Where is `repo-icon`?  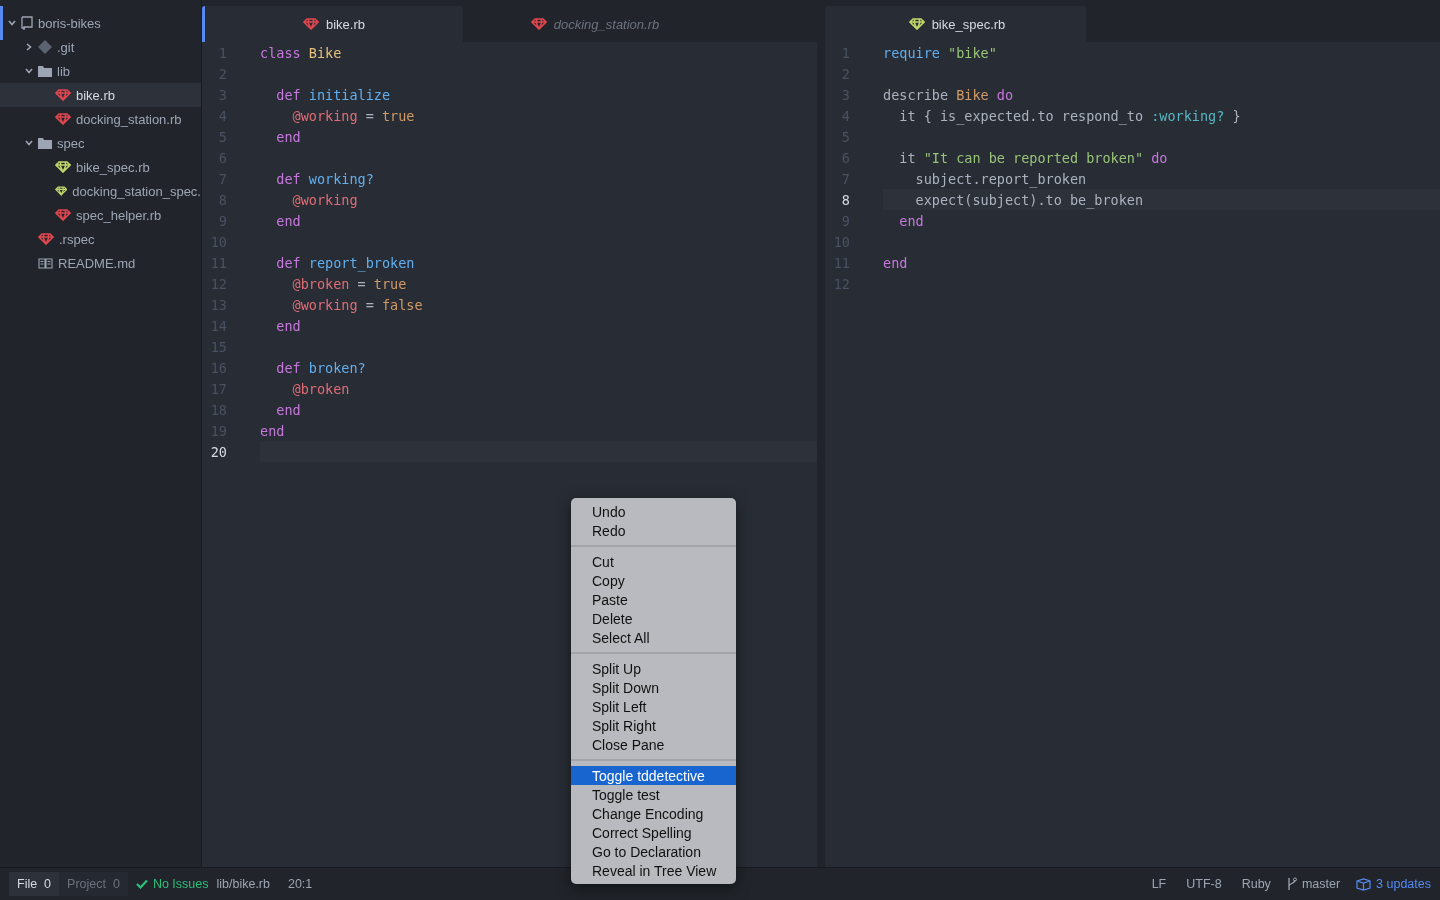 repo-icon is located at coordinates (27, 23).